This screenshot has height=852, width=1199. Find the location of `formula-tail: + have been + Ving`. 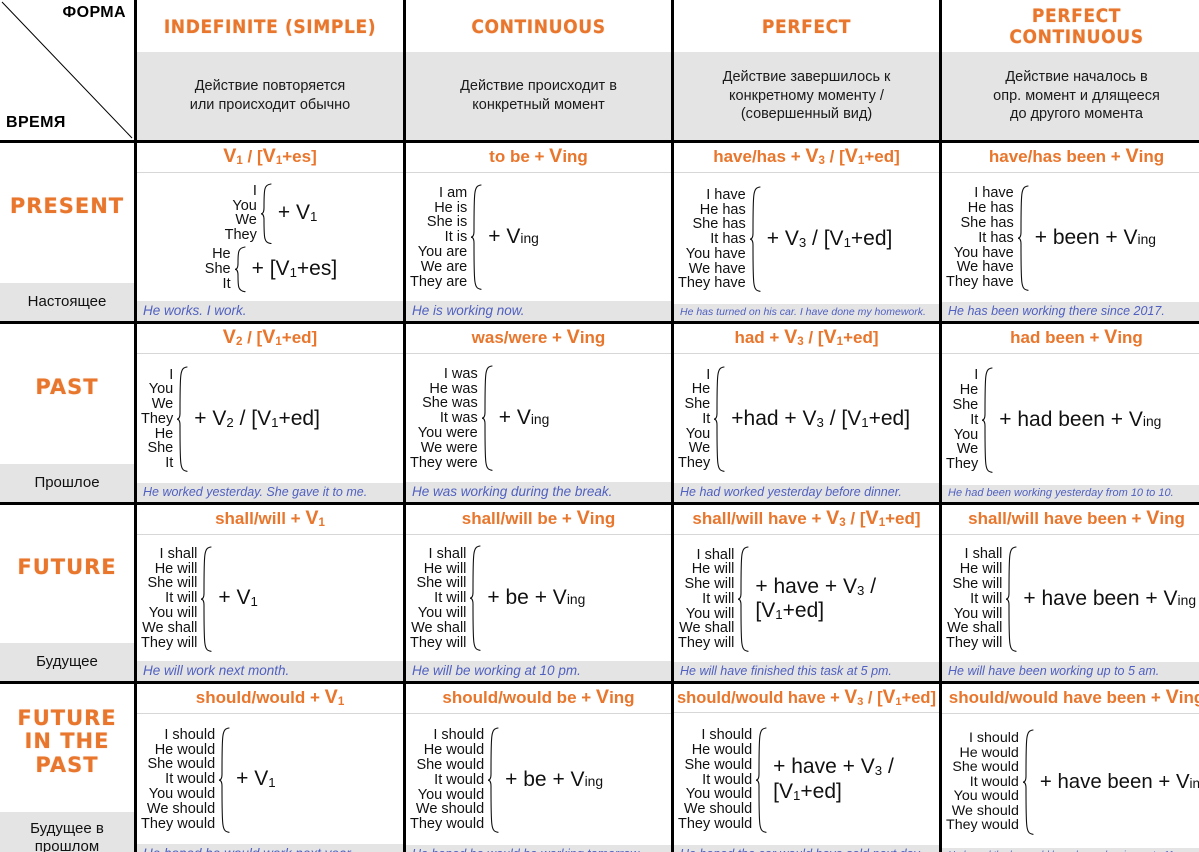

formula-tail: + have been + Ving is located at coordinates (1110, 598).